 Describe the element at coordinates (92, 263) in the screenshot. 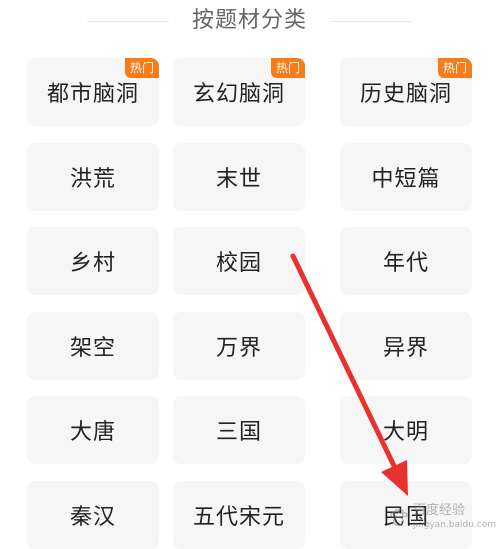

I see `genre-label: 乡村` at that location.